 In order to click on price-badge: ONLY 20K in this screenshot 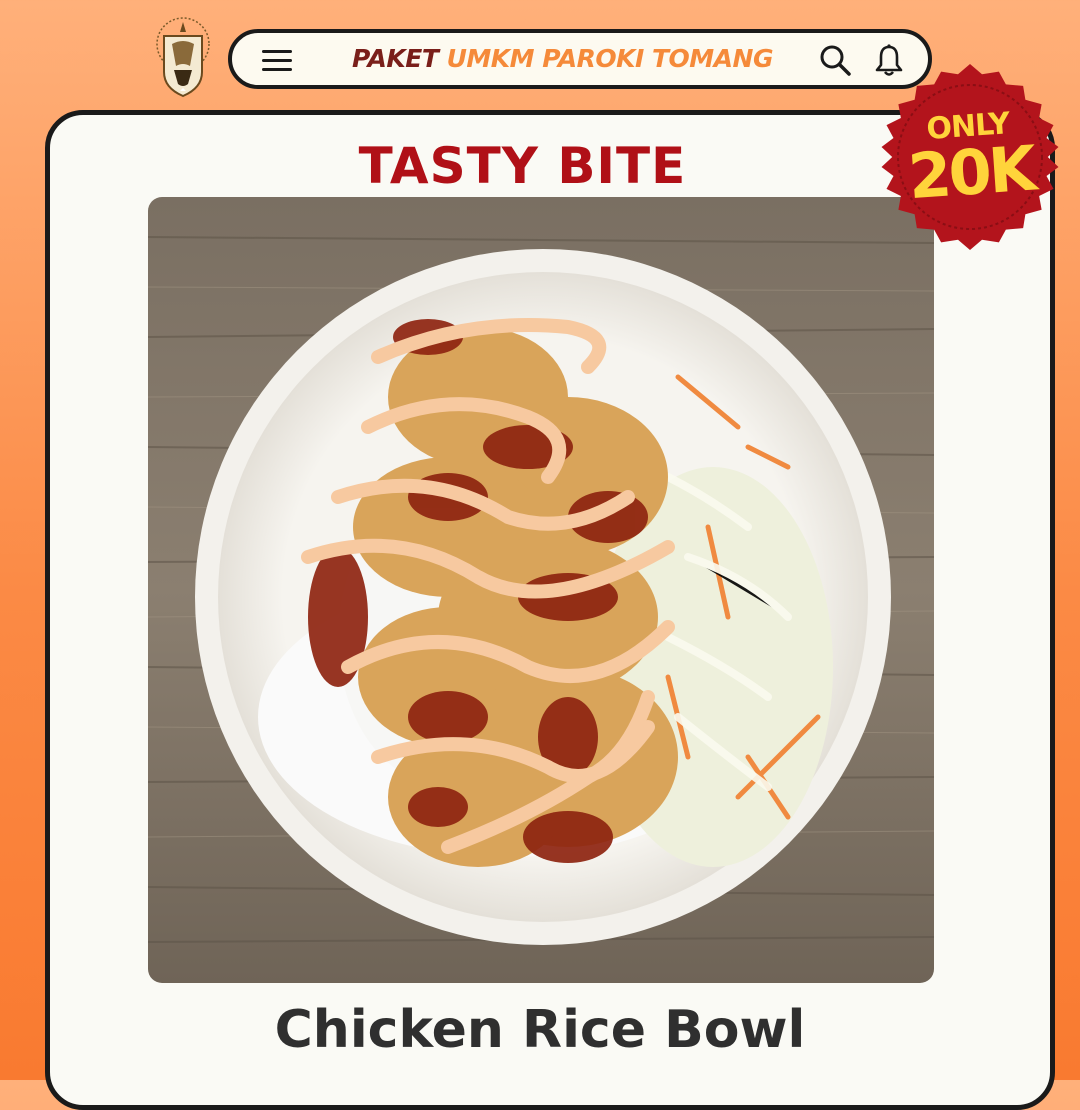, I will do `click(970, 157)`.